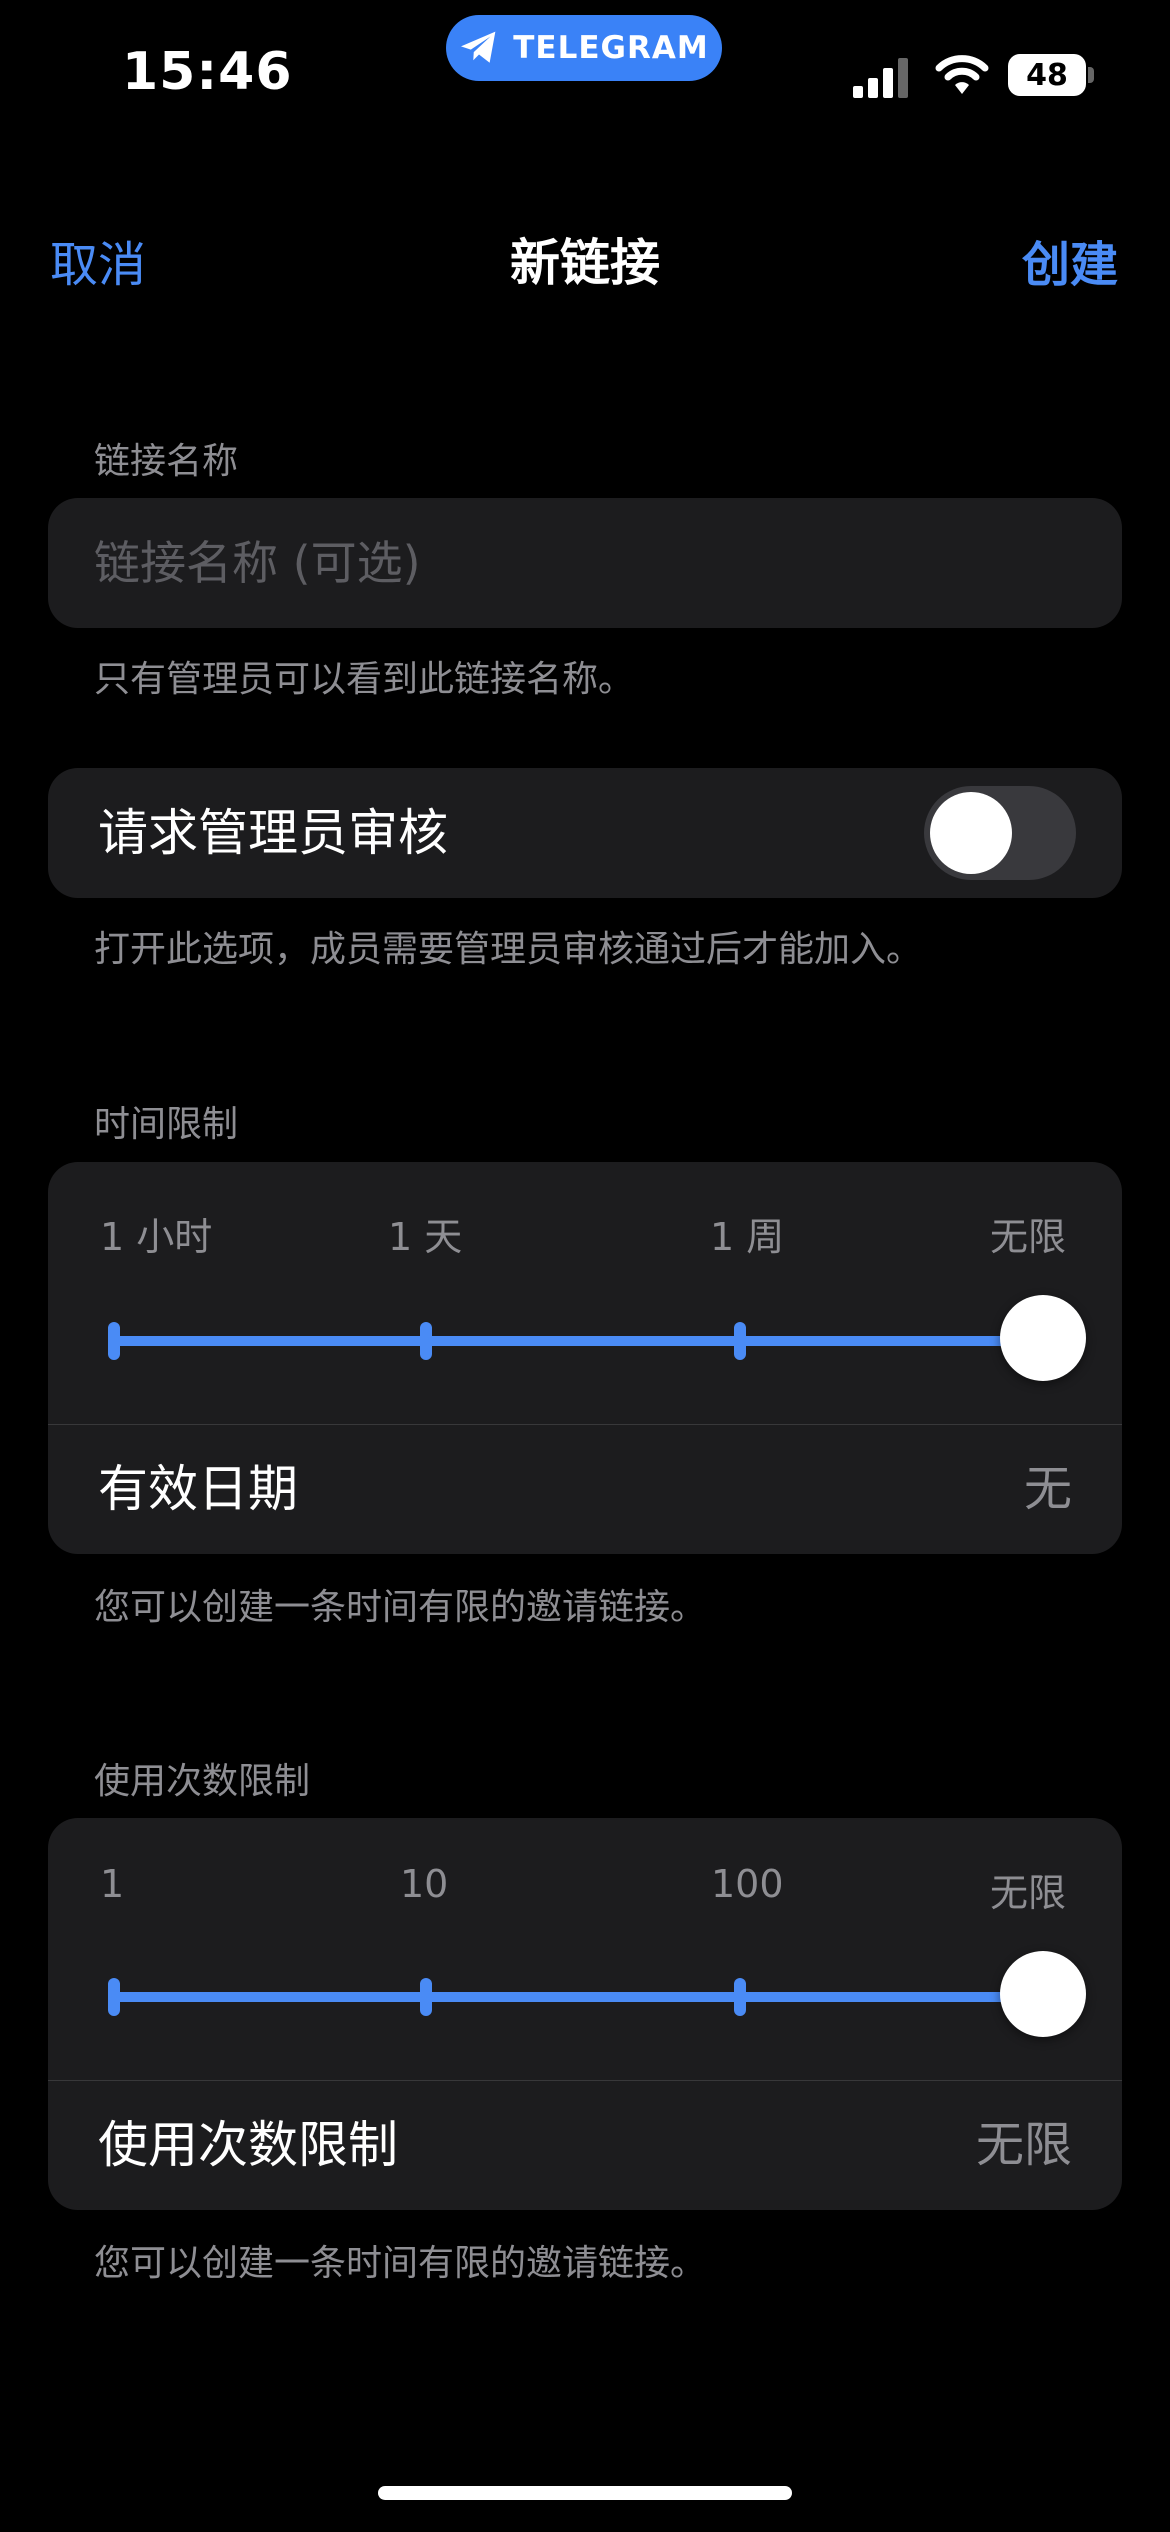  I want to click on usage-tick-10: 10, so click(424, 1884).